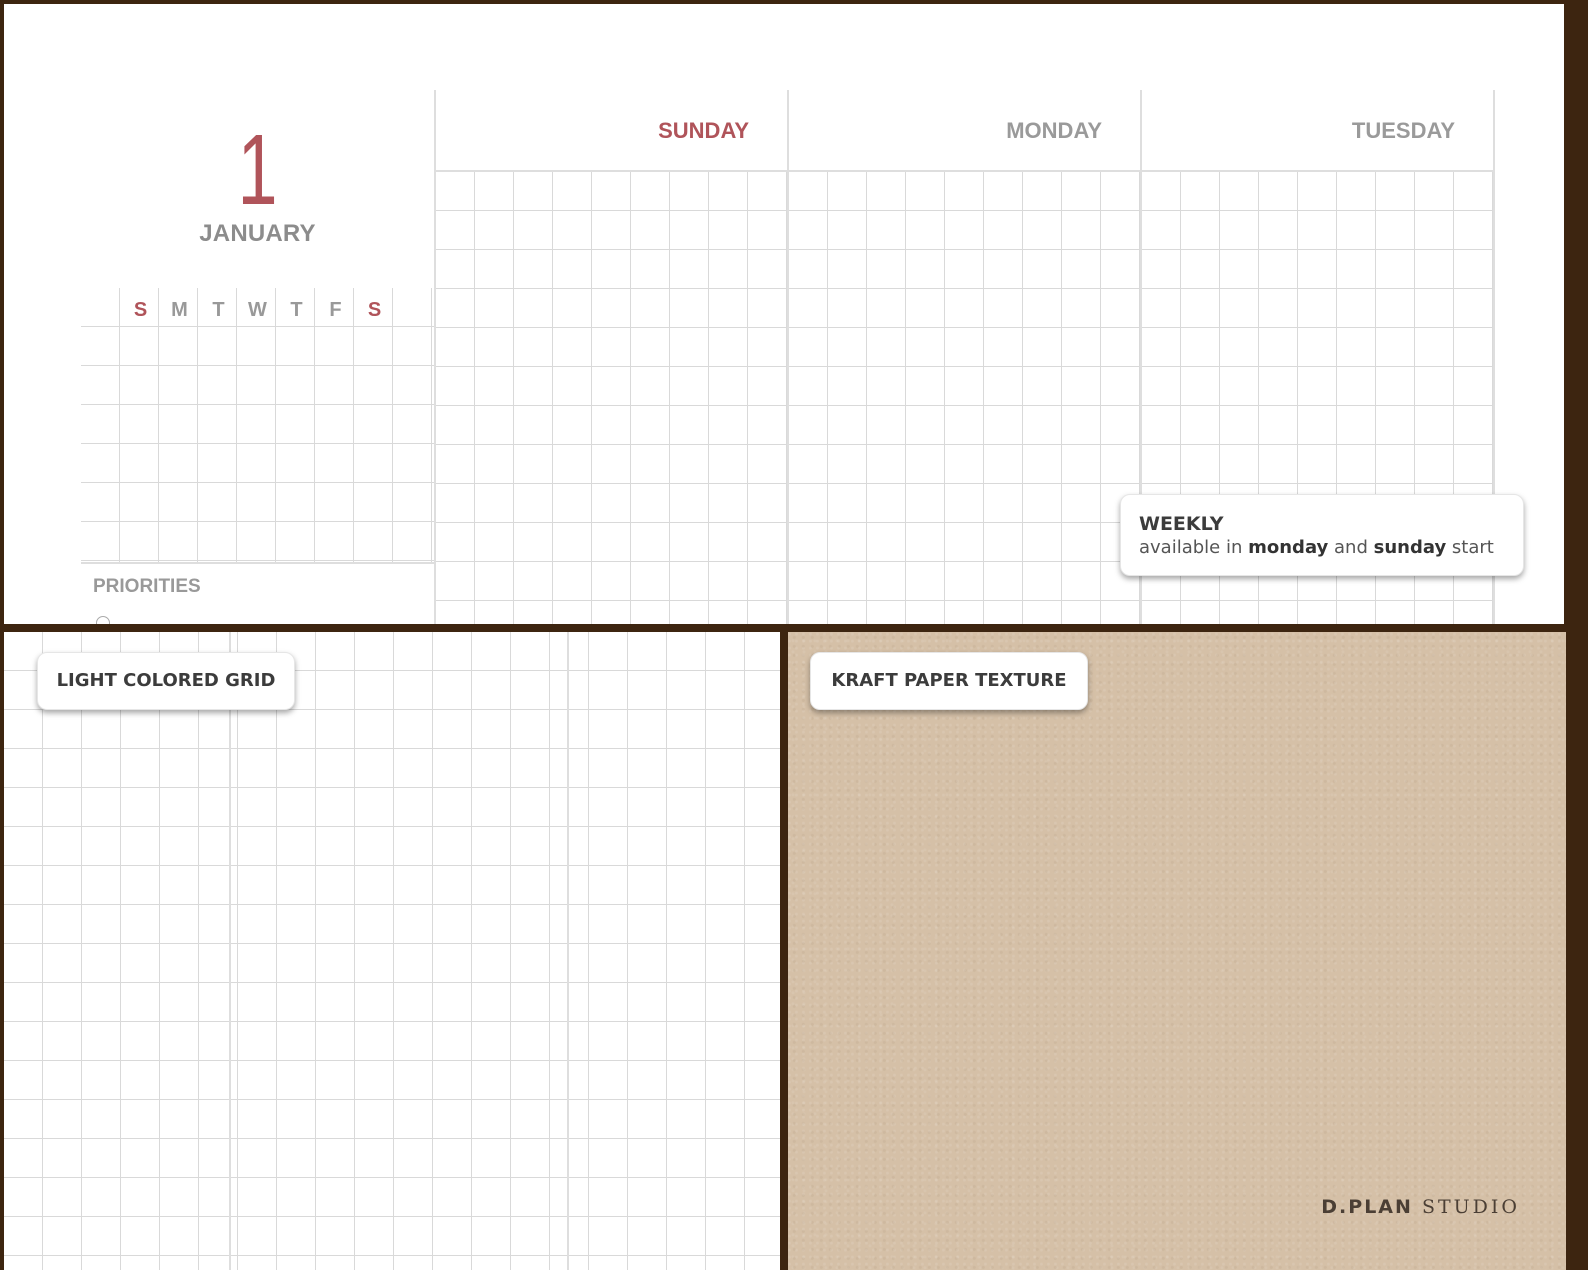  What do you see at coordinates (1403, 130) in the screenshot?
I see `day-label-tuesday: TUESDAY` at bounding box center [1403, 130].